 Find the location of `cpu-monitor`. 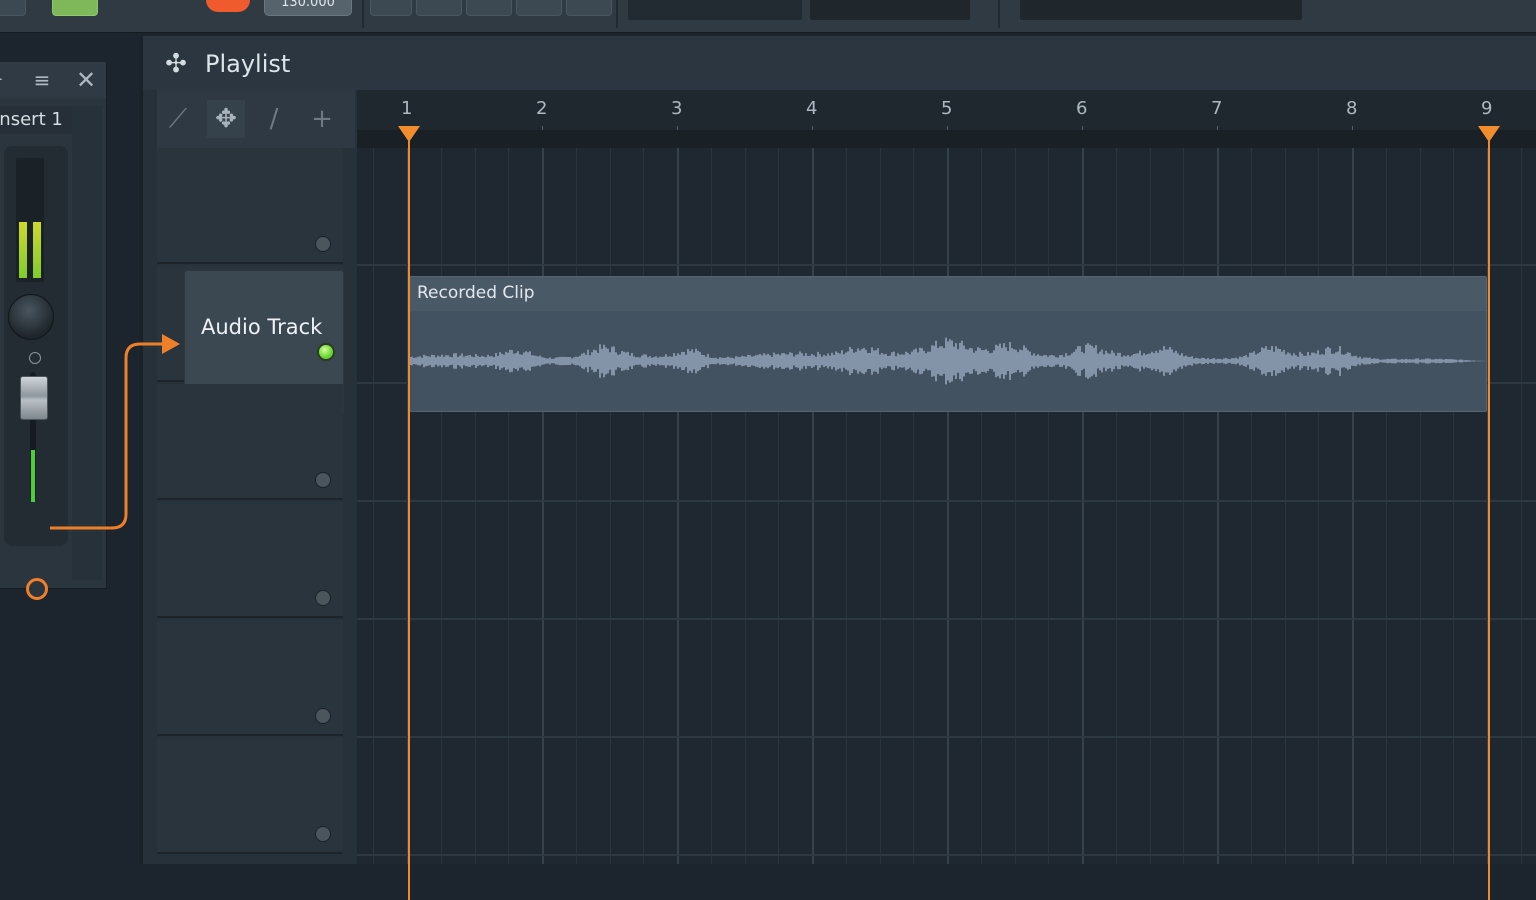

cpu-monitor is located at coordinates (1161, 10).